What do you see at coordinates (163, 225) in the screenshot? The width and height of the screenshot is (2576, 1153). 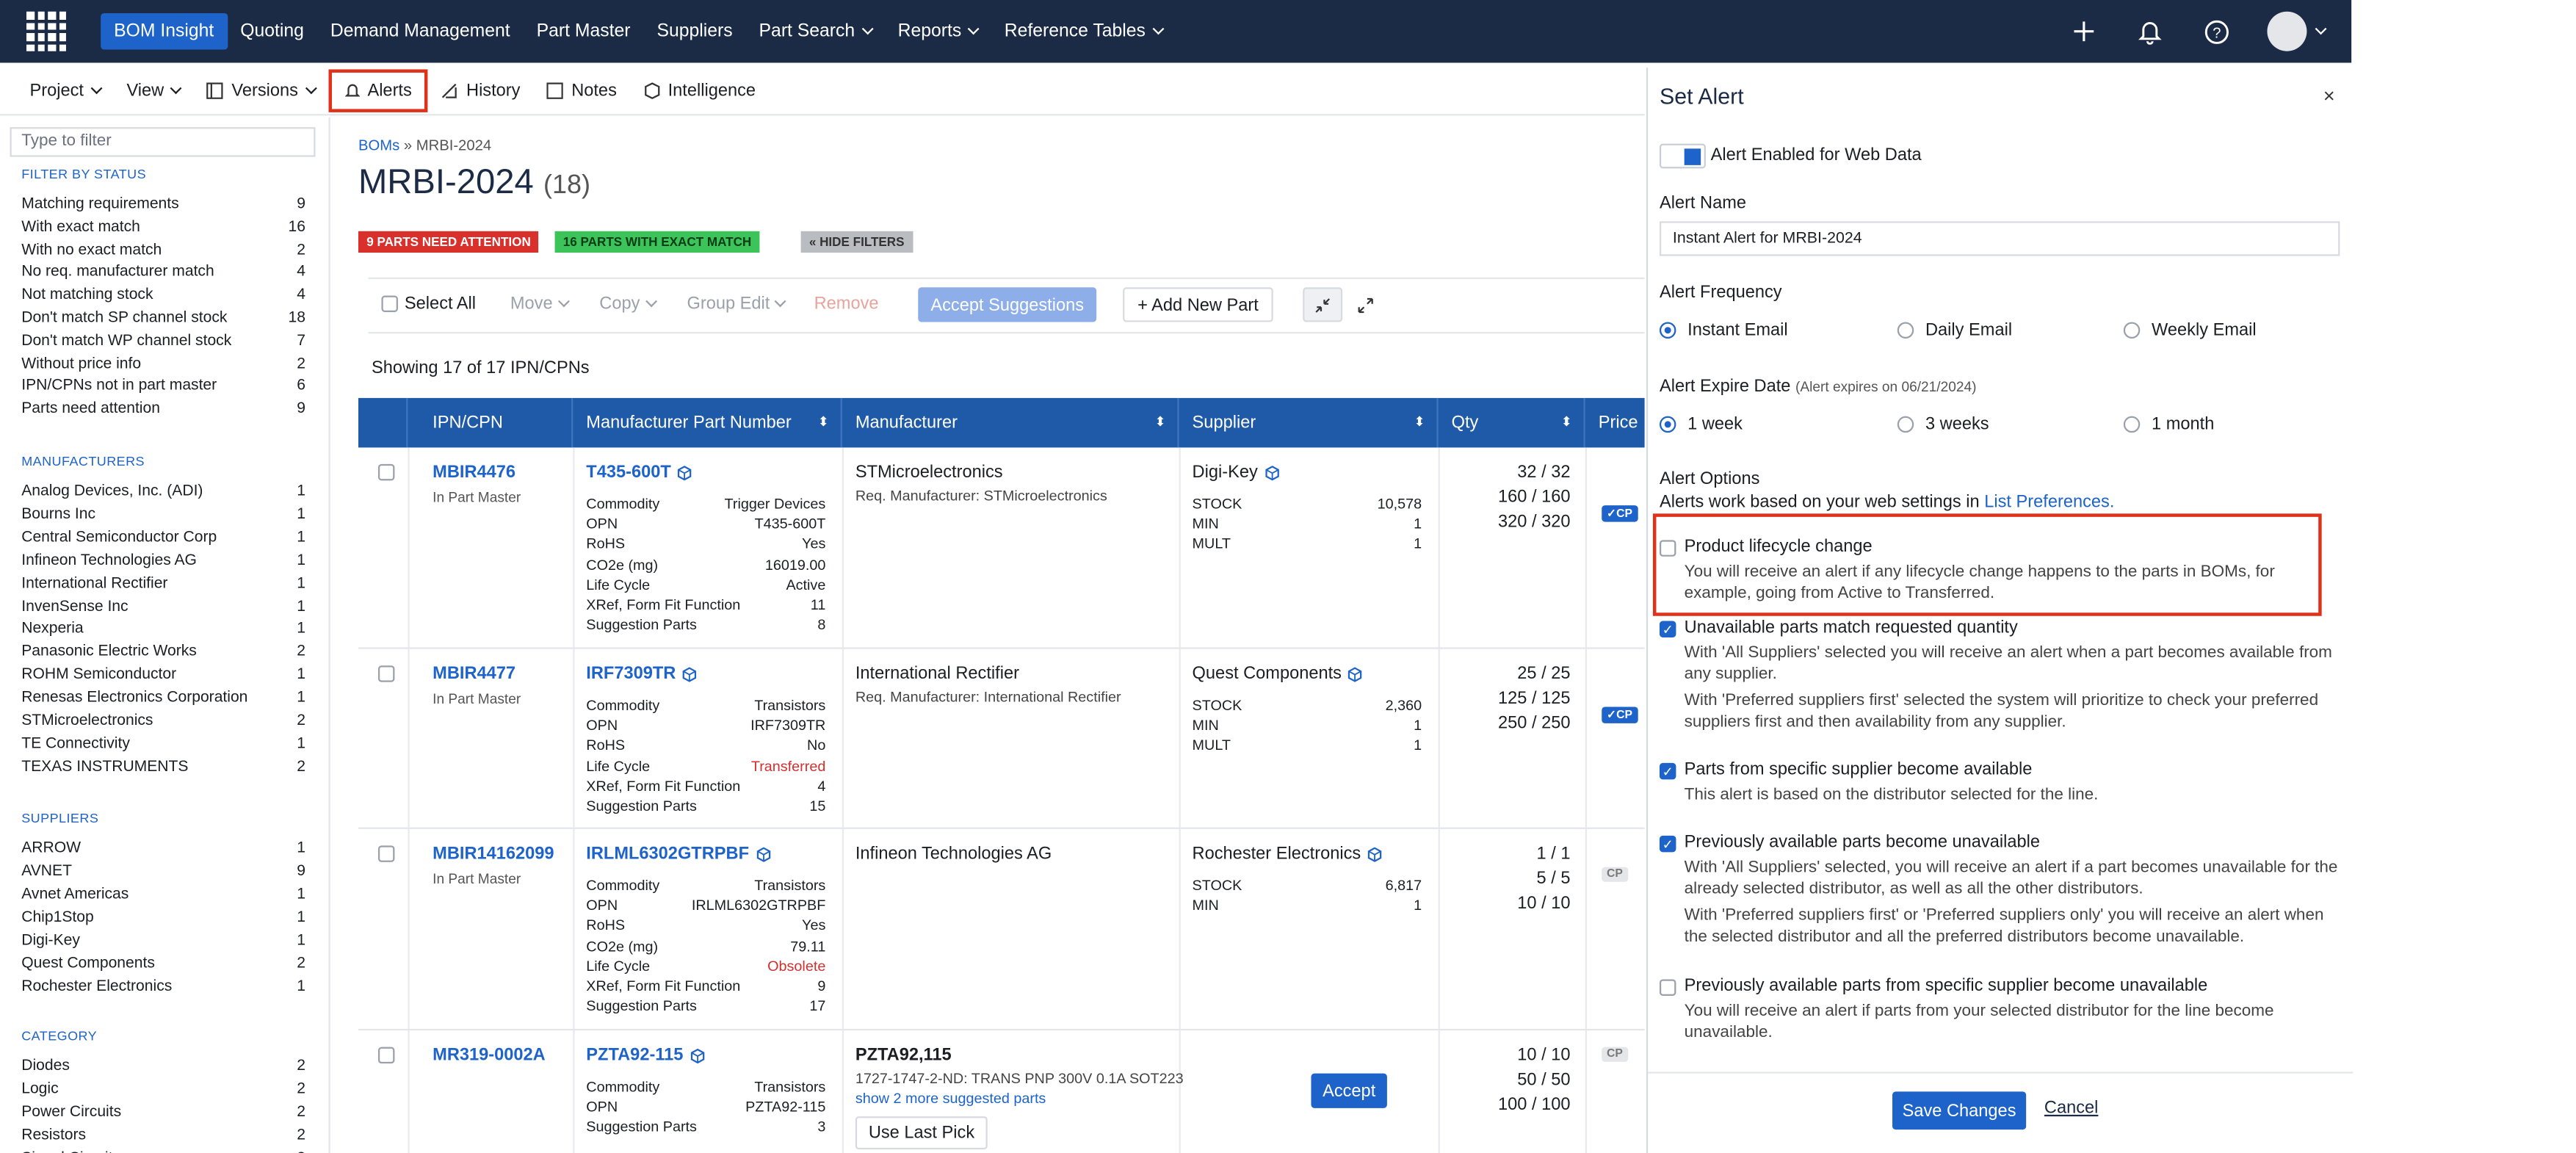 I see `status-filter-item: With exact match 16` at bounding box center [163, 225].